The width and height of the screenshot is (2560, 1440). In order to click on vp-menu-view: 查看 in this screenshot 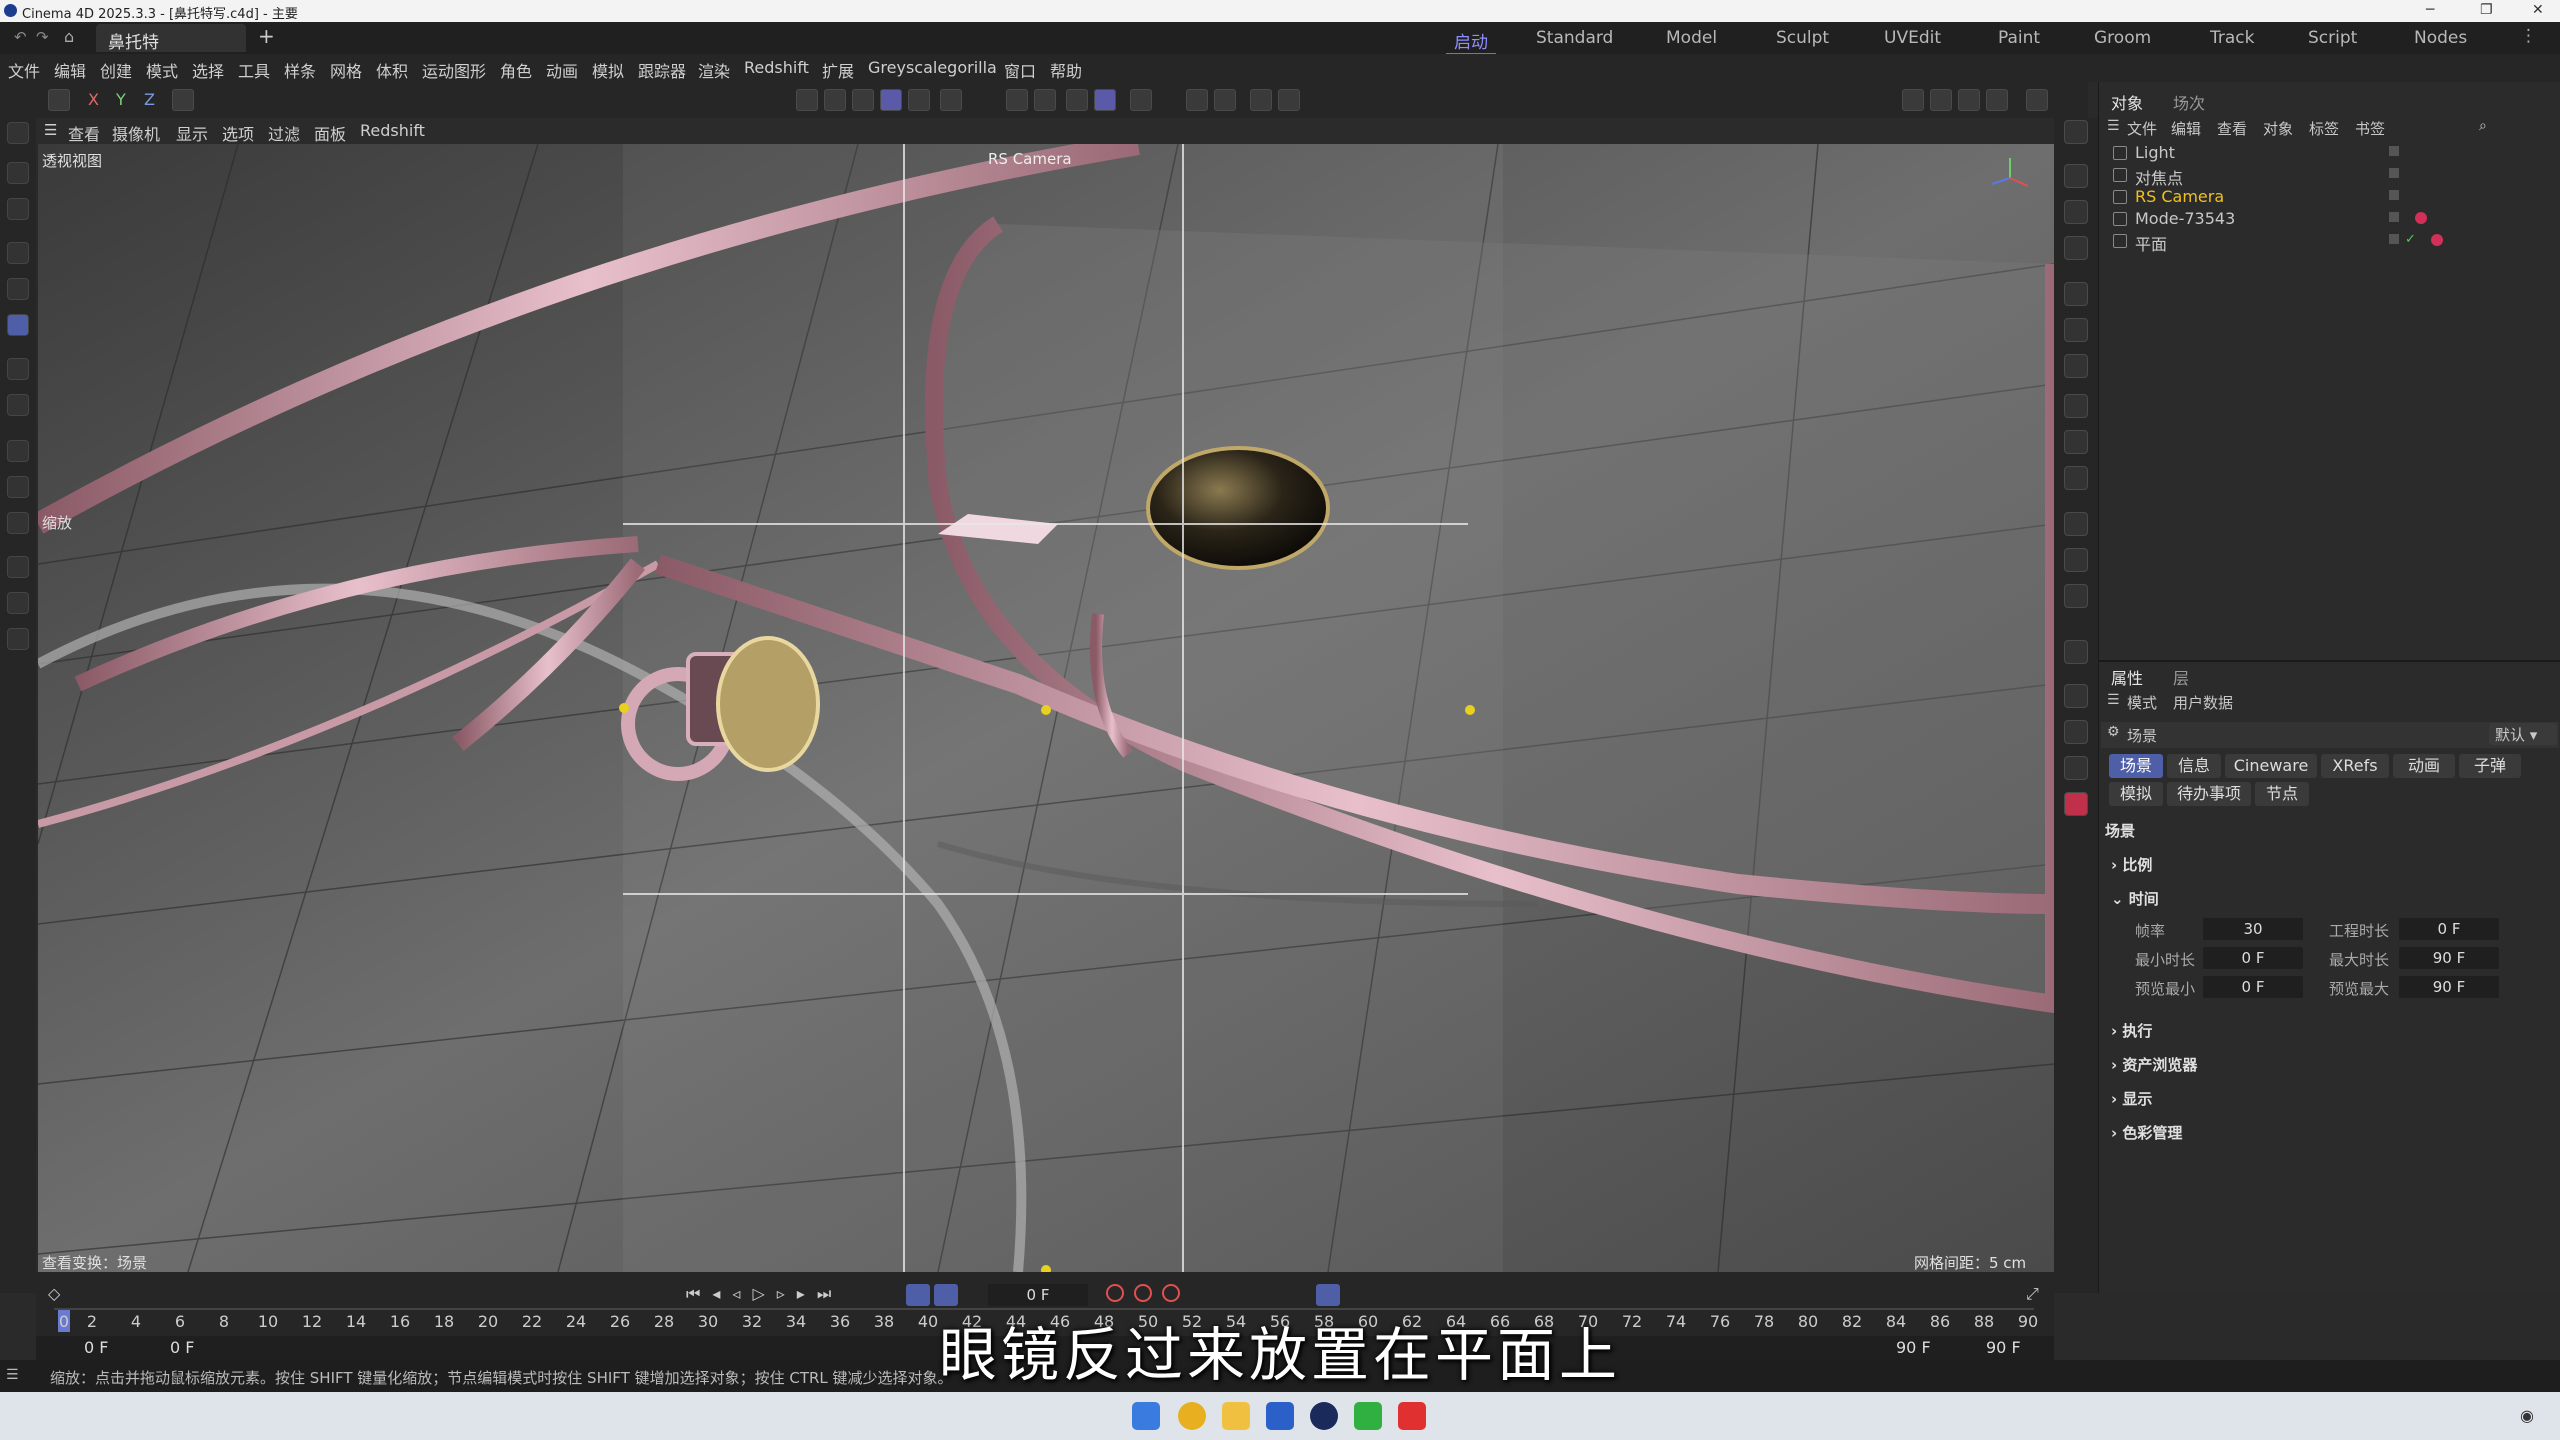, I will do `click(84, 133)`.